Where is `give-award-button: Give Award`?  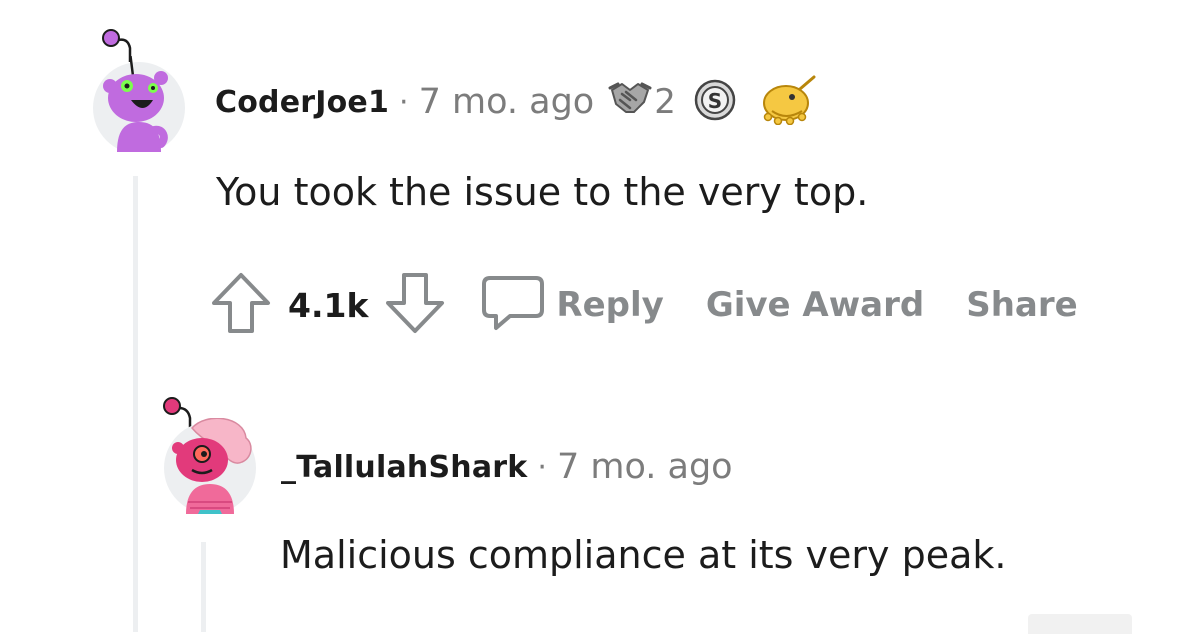 give-award-button: Give Award is located at coordinates (815, 305).